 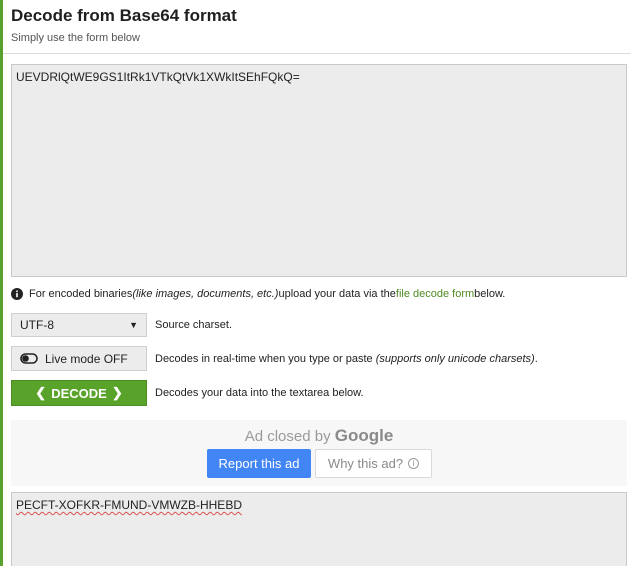 I want to click on ad-closed-by: Ad closed by, so click(x=289, y=436).